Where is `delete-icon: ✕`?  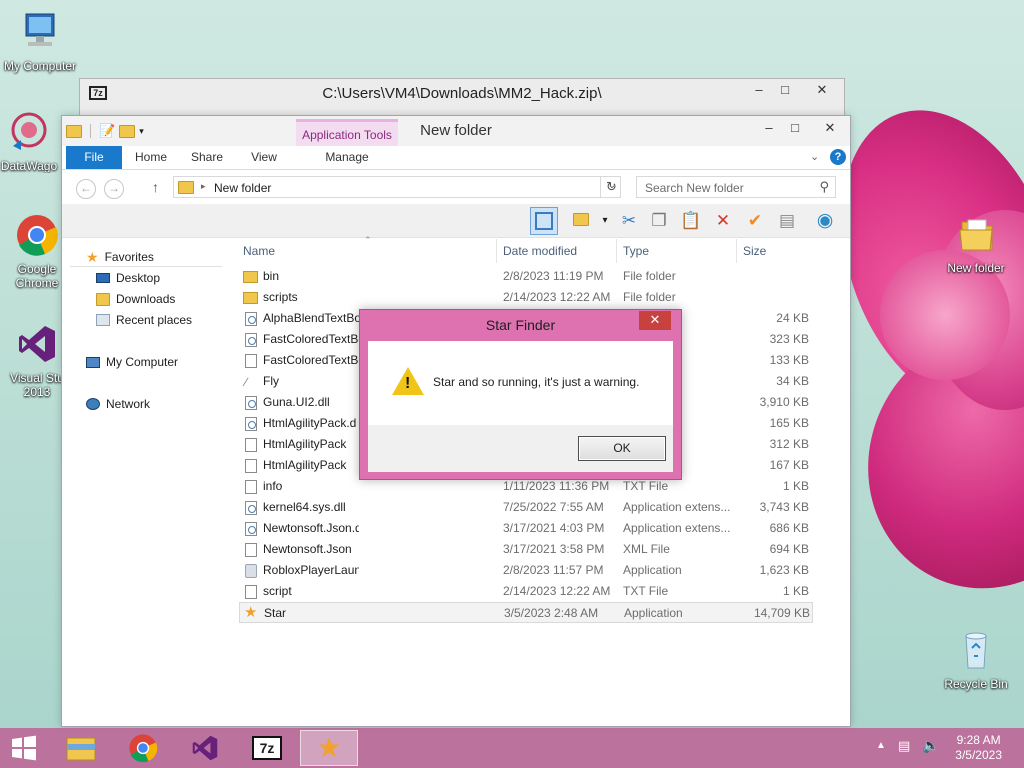
delete-icon: ✕ is located at coordinates (723, 221).